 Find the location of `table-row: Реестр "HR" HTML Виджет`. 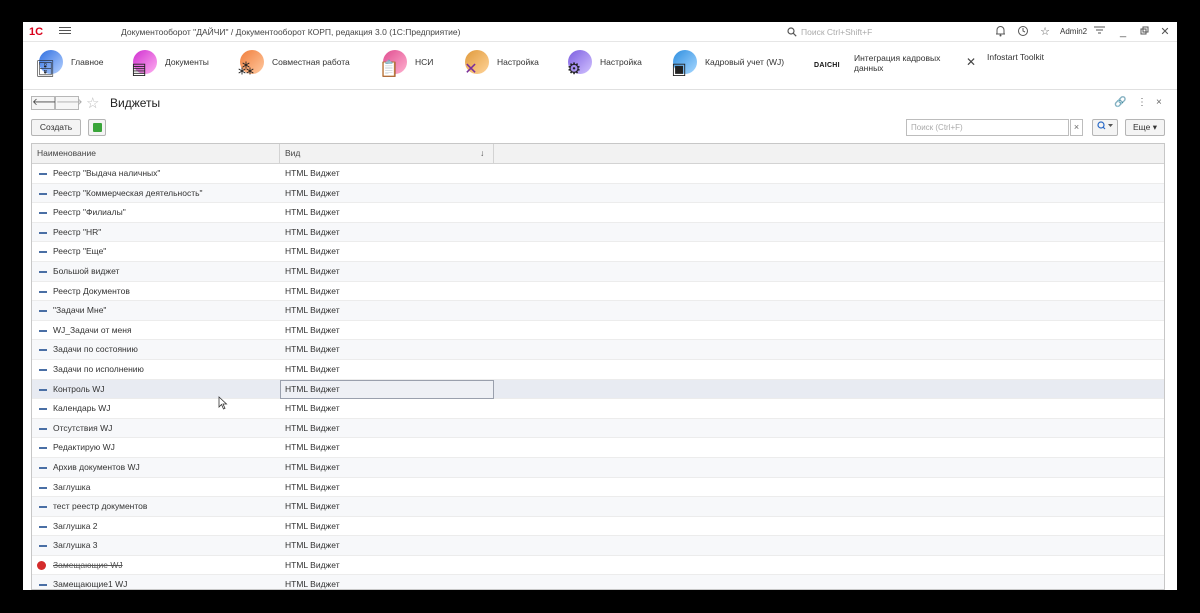

table-row: Реестр "HR" HTML Виджет is located at coordinates (598, 232).